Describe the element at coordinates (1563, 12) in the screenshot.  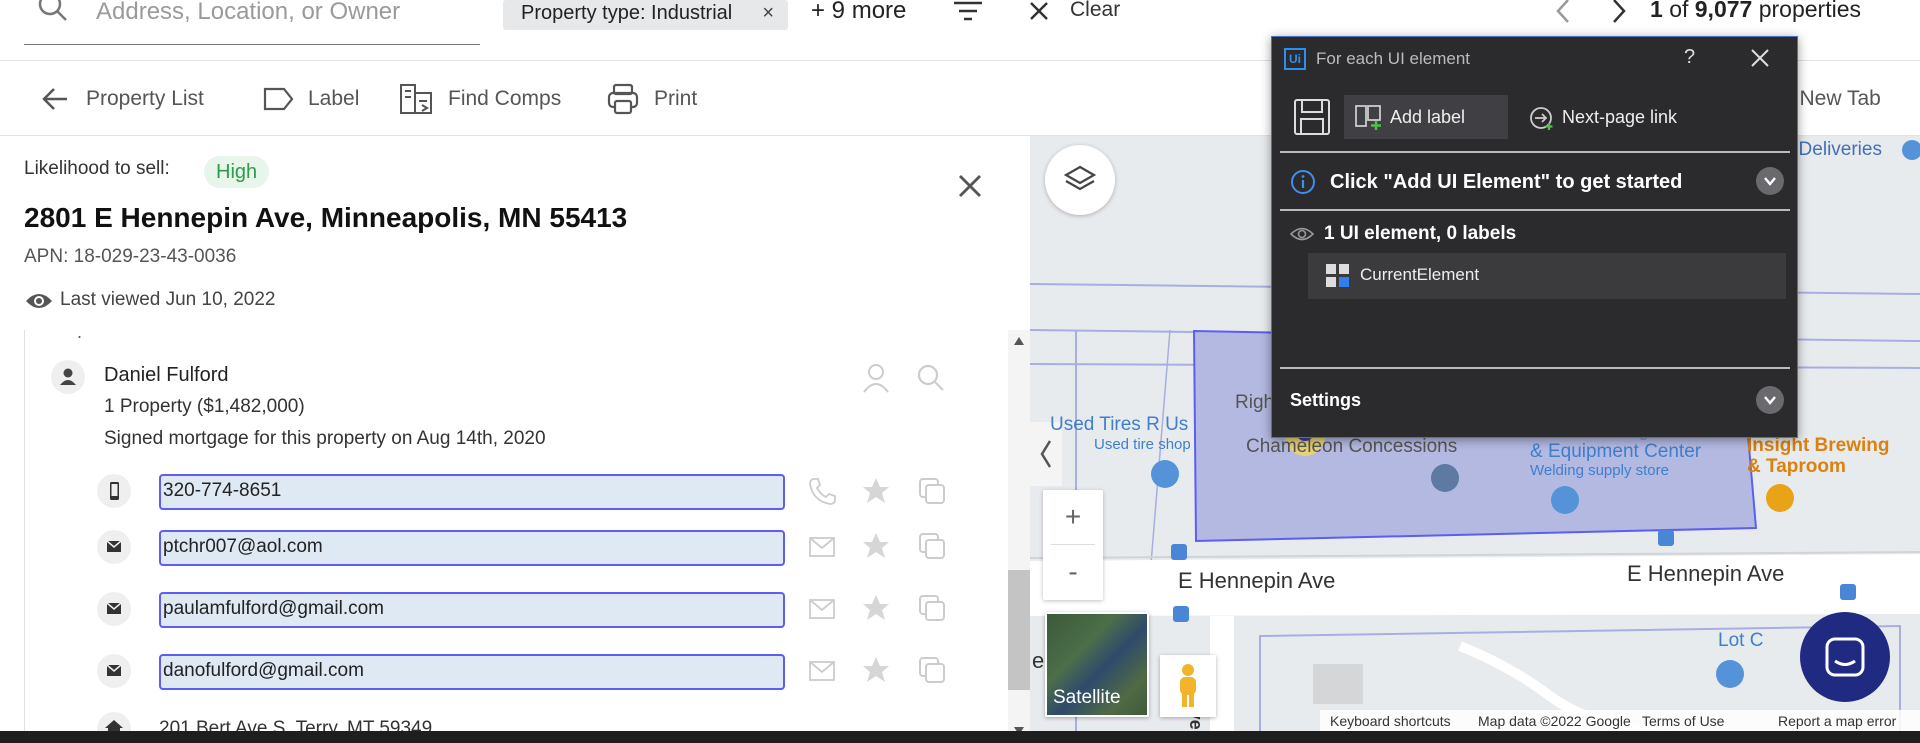
I see `chevron-left-icon` at that location.